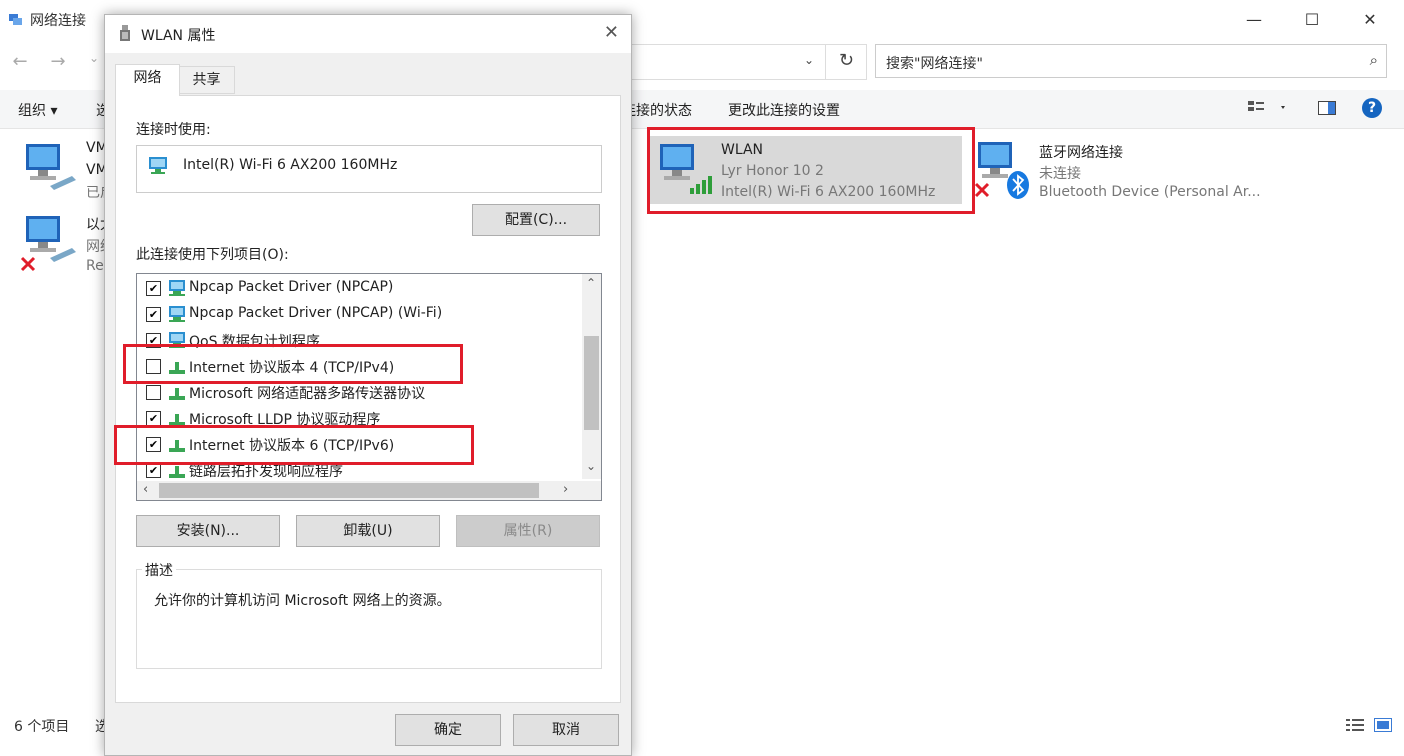  I want to click on help-icon: ?, so click(1372, 108).